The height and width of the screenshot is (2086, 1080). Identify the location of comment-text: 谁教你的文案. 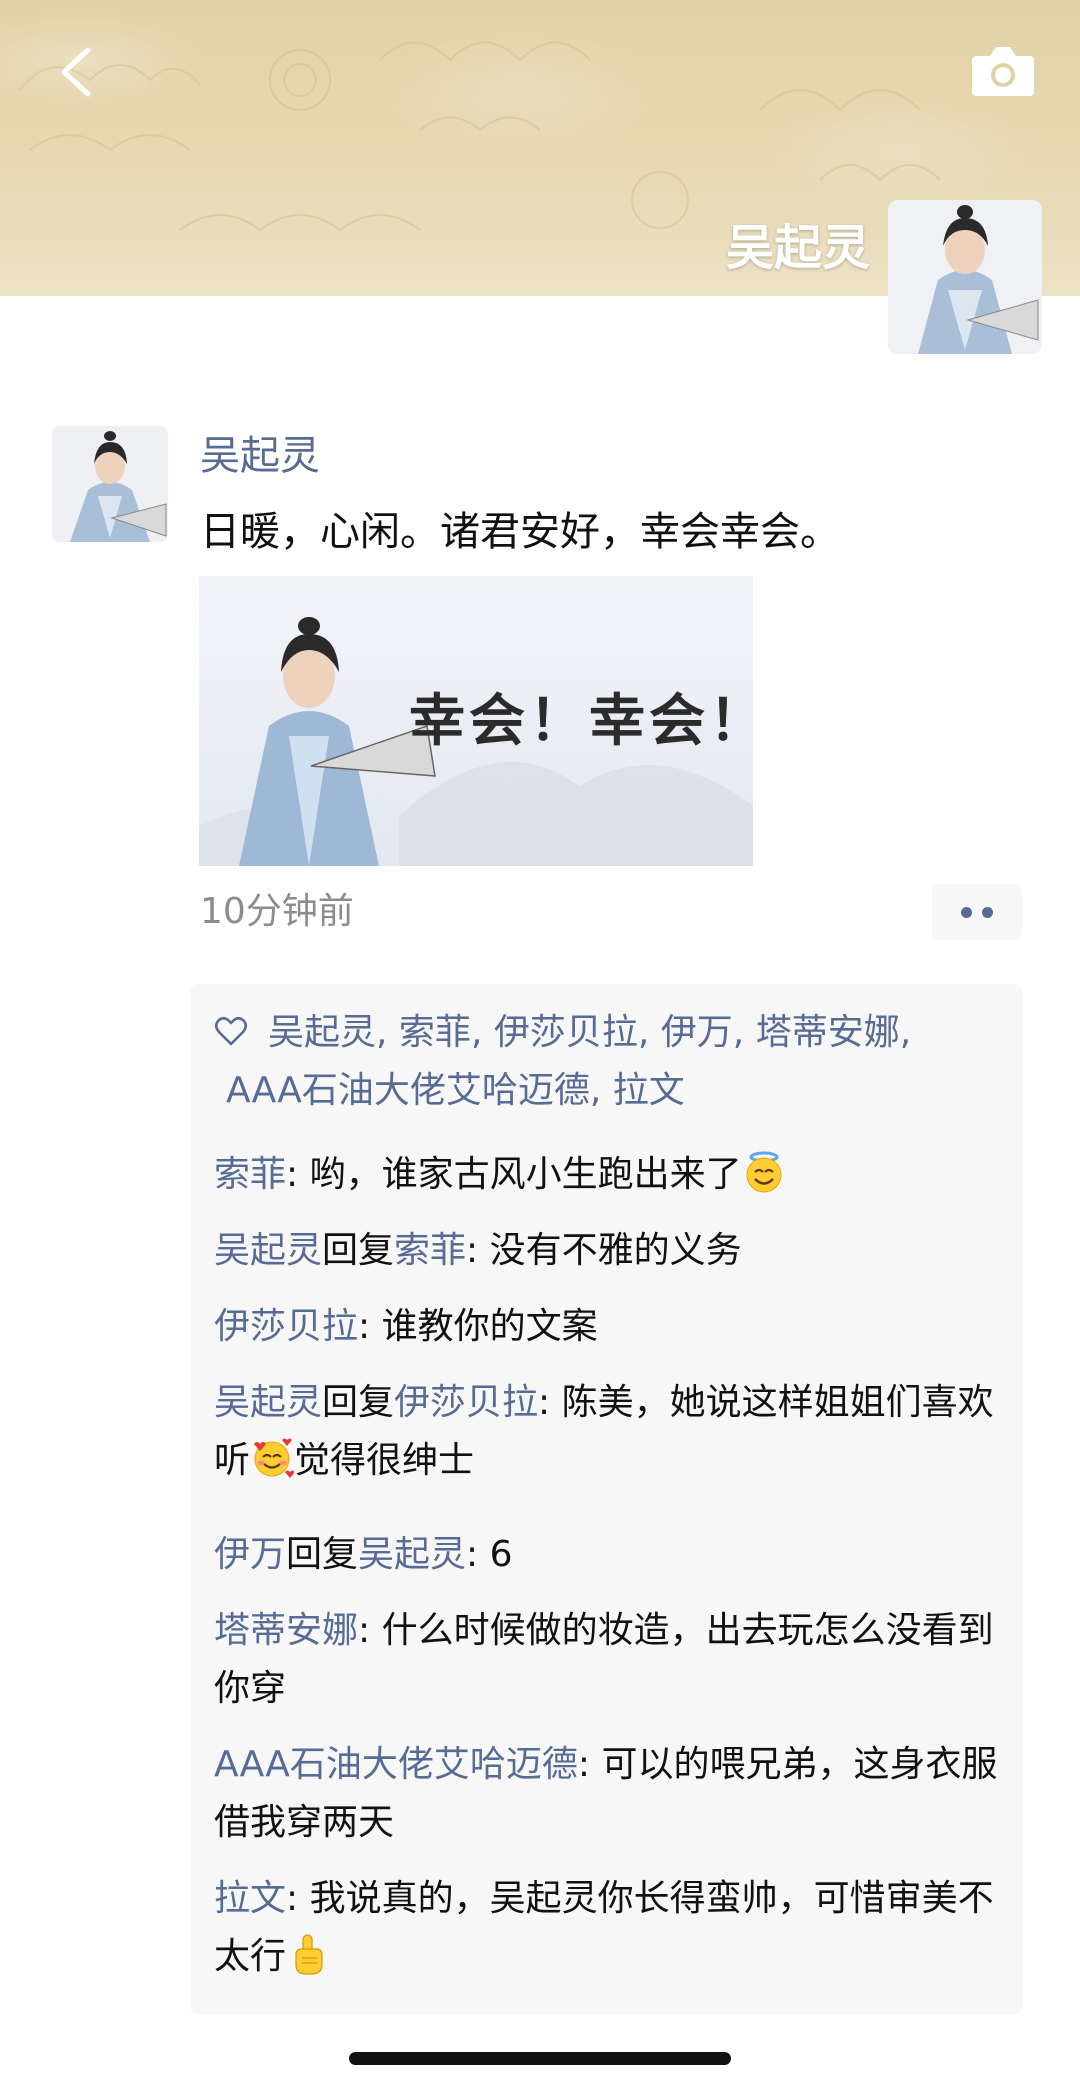
(484, 1326).